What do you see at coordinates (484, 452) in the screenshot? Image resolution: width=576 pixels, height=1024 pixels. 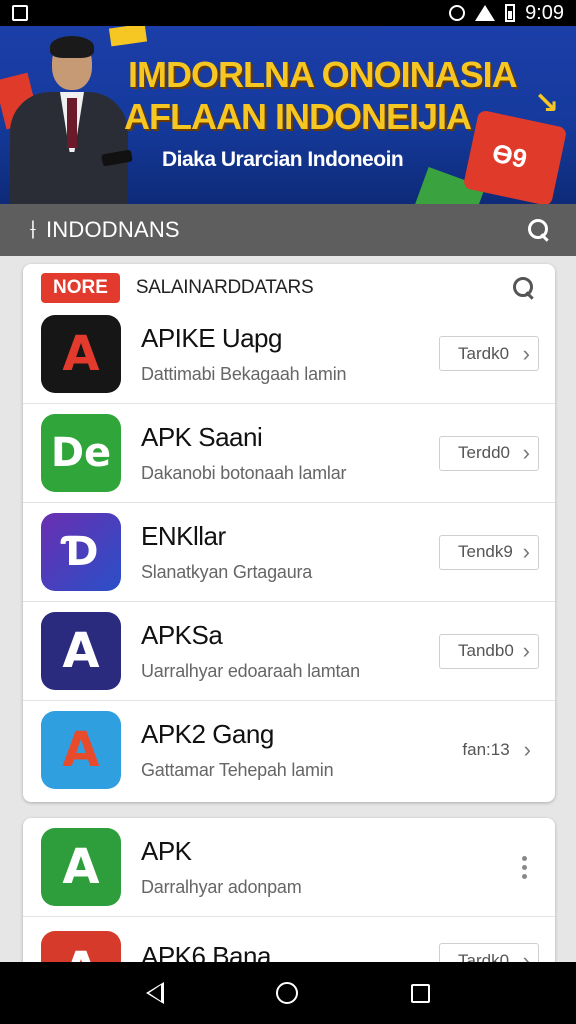 I see `action-label: Terdd0` at bounding box center [484, 452].